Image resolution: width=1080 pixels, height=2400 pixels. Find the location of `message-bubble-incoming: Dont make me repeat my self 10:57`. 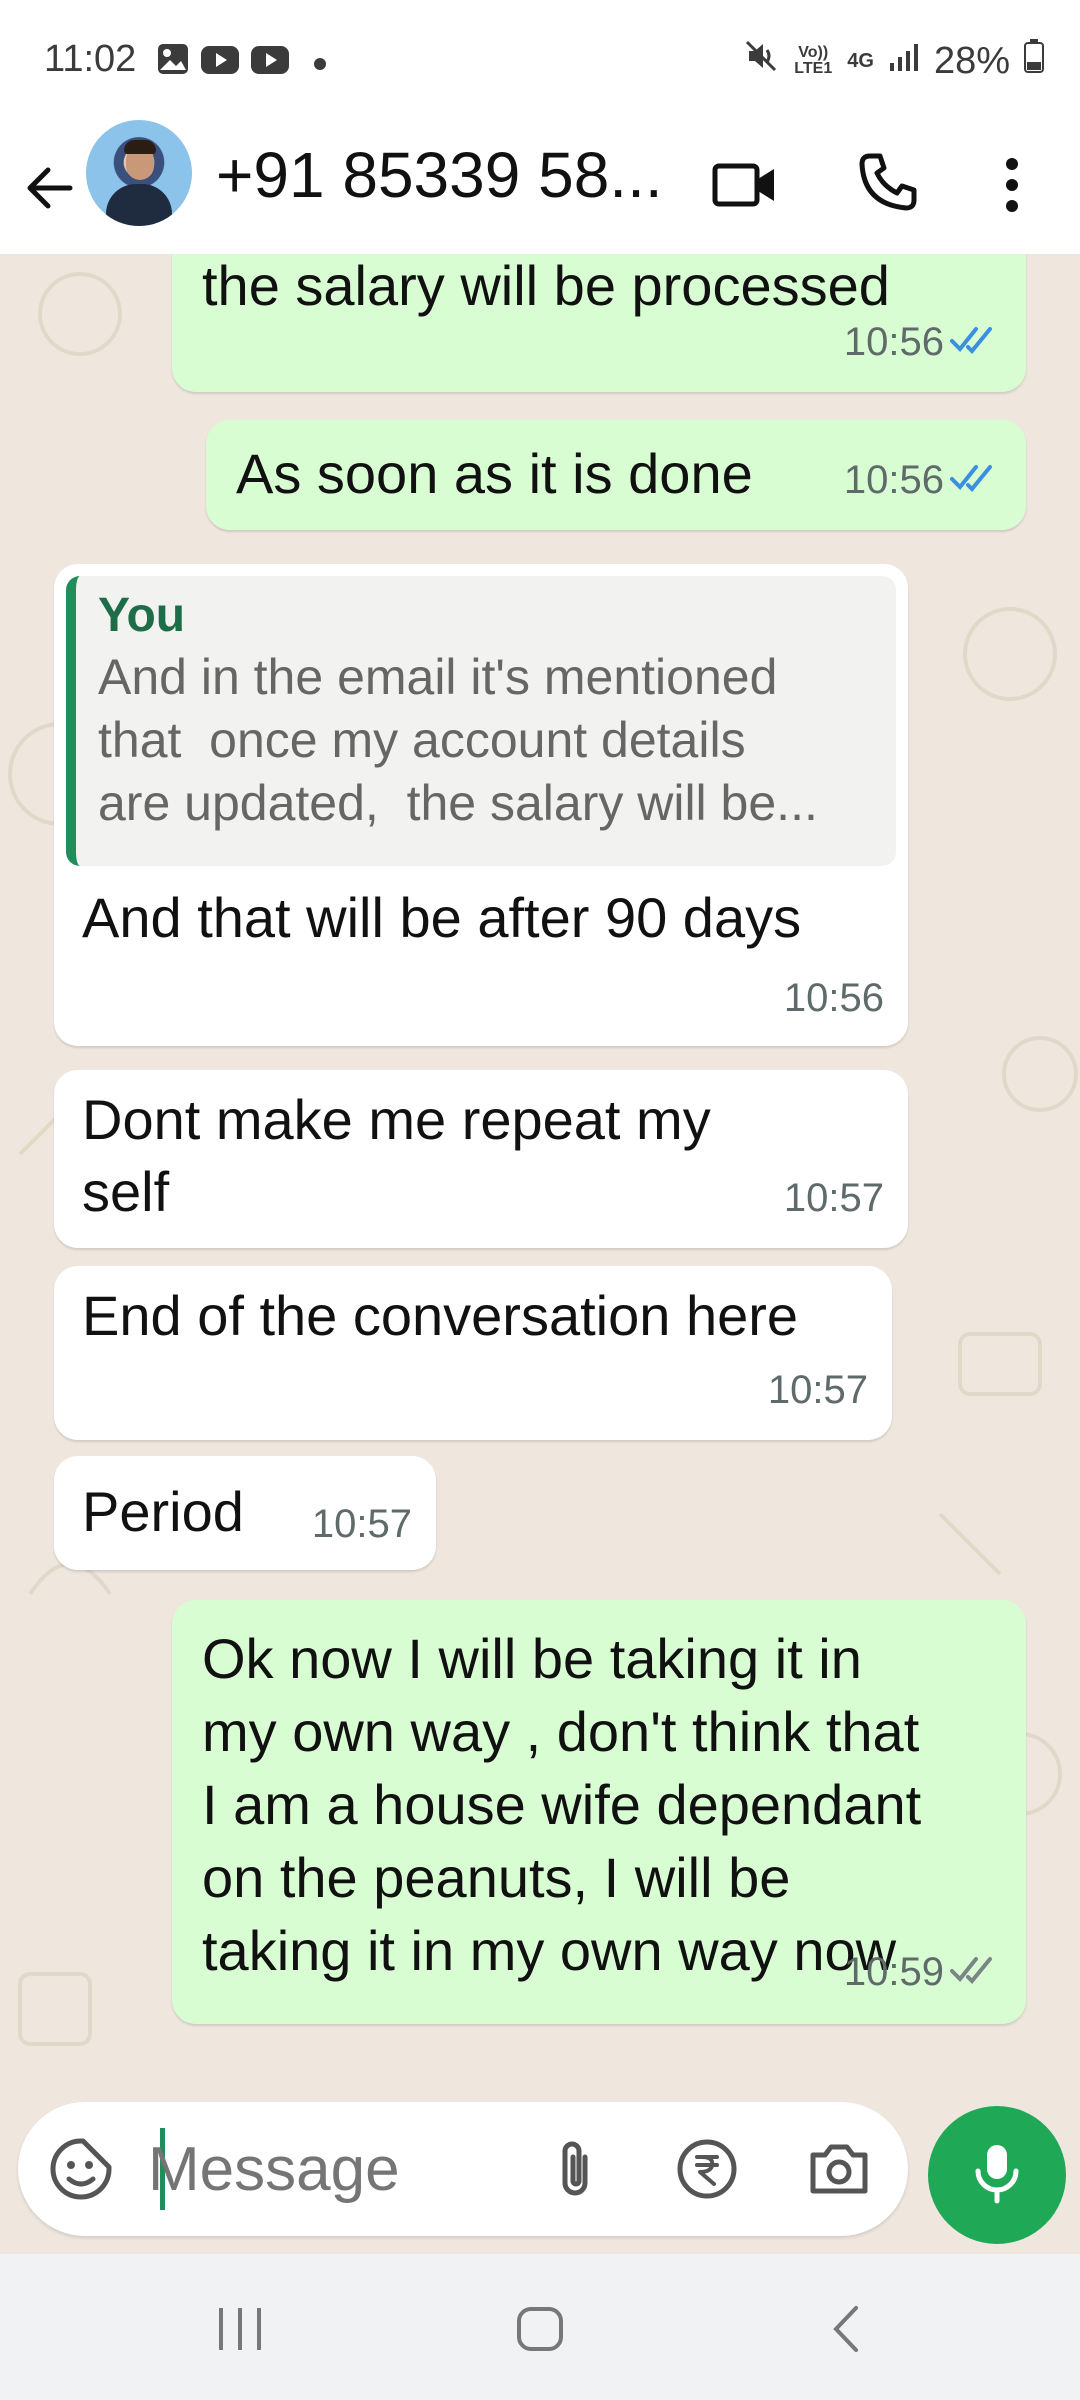

message-bubble-incoming: Dont make me repeat my self 10:57 is located at coordinates (481, 1159).